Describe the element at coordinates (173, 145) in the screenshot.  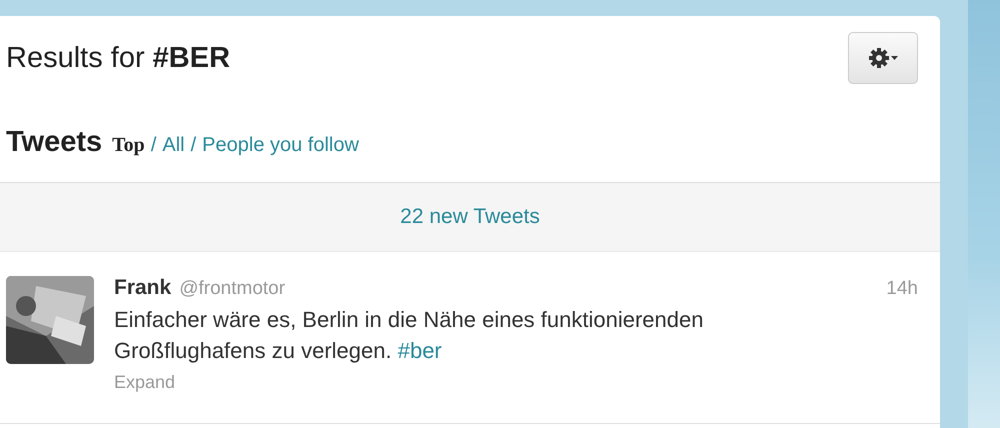
I see `filter-link: All` at that location.